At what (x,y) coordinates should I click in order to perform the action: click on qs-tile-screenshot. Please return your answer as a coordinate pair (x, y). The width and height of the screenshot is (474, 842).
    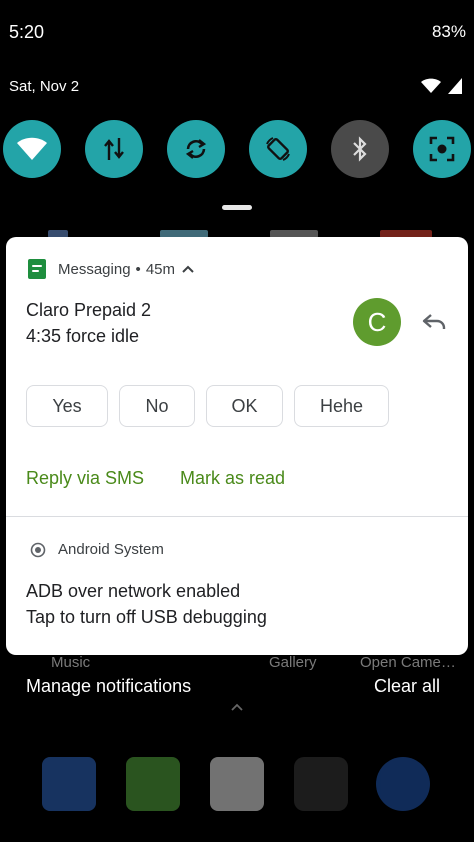
    Looking at the image, I should click on (442, 149).